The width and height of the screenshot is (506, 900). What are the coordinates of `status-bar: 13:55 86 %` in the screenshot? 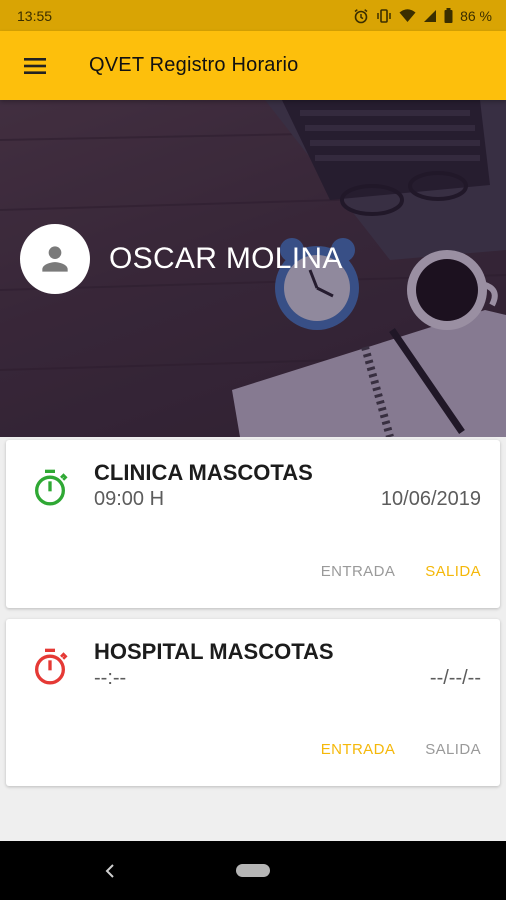 It's located at (253, 15).